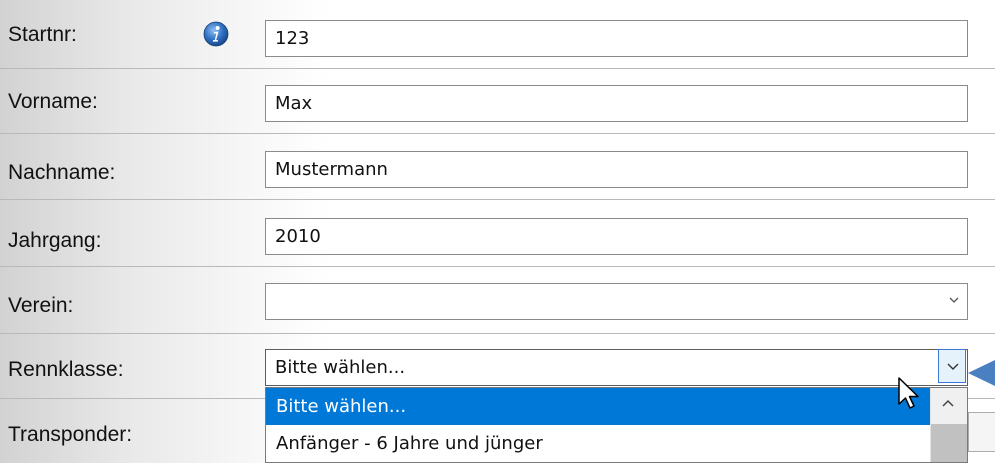 Image resolution: width=995 pixels, height=463 pixels. I want to click on label-jahrgang: Jahrgang:, so click(55, 240).